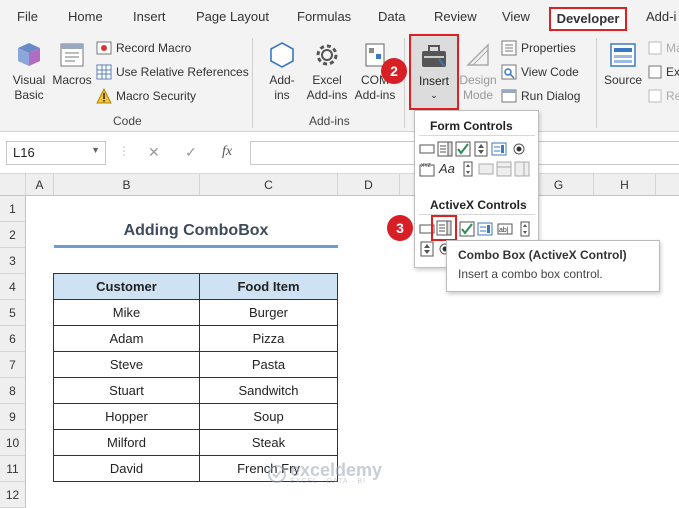 This screenshot has height=508, width=679. Describe the element at coordinates (623, 64) in the screenshot. I see `source-button: Source` at that location.